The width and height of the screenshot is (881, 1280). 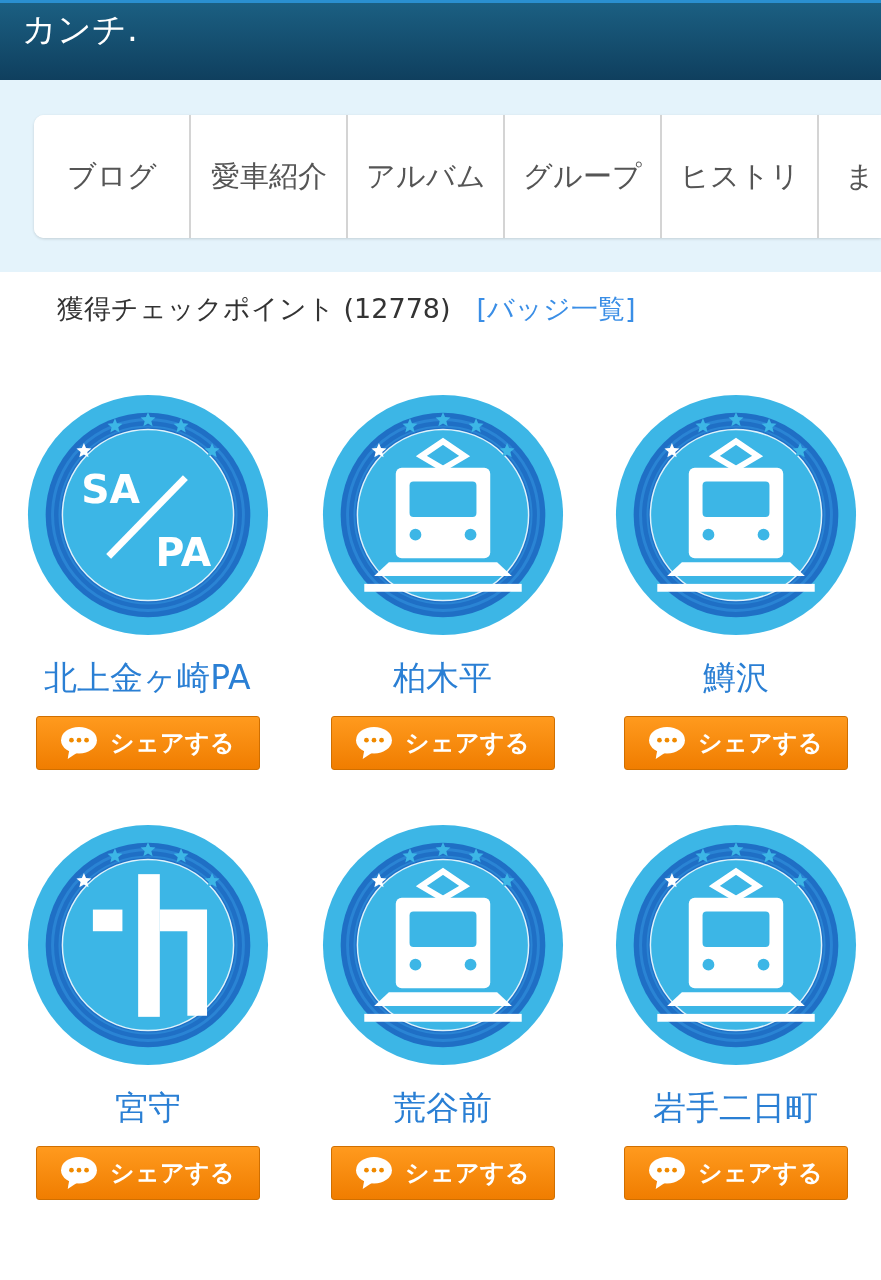 What do you see at coordinates (442, 1108) in the screenshot?
I see `station-name: 荒谷前` at bounding box center [442, 1108].